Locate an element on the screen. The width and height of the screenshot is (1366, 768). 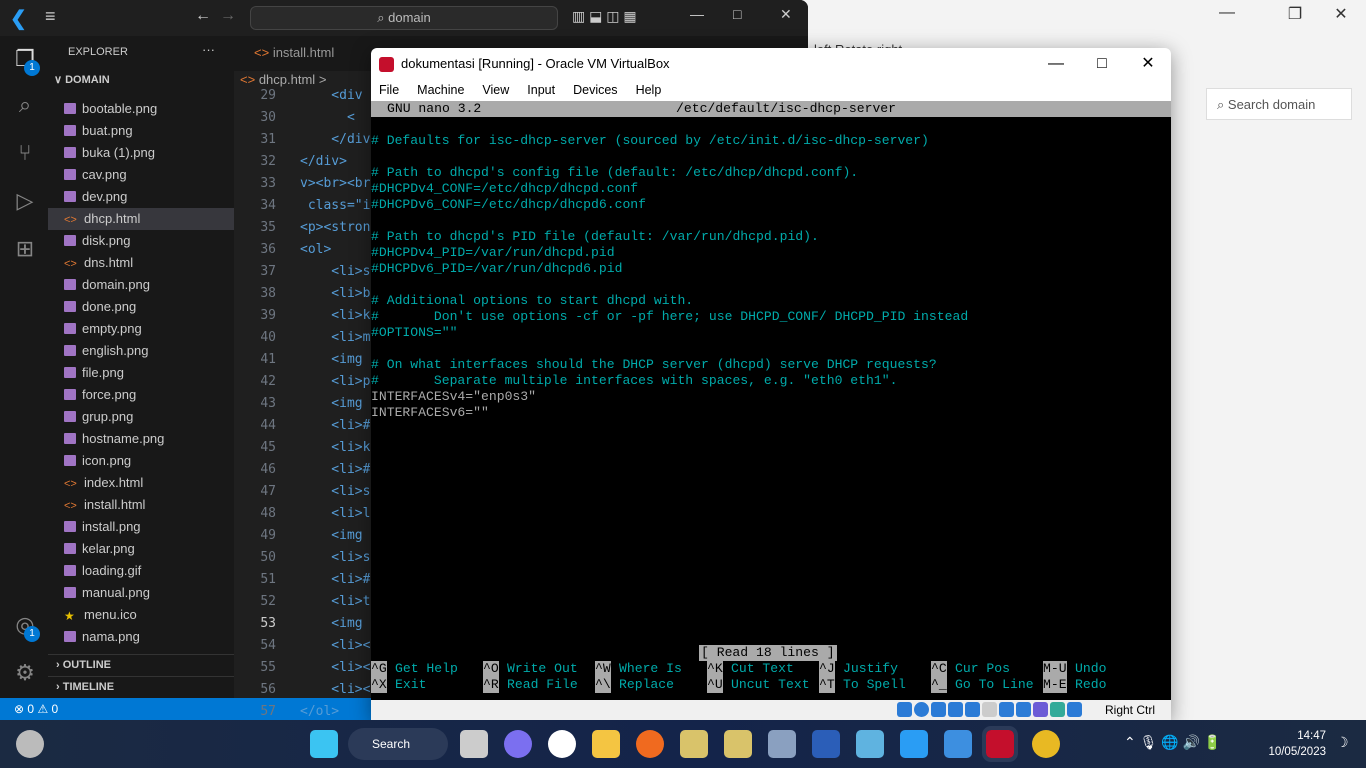
file-item: english.png is located at coordinates (141, 351).